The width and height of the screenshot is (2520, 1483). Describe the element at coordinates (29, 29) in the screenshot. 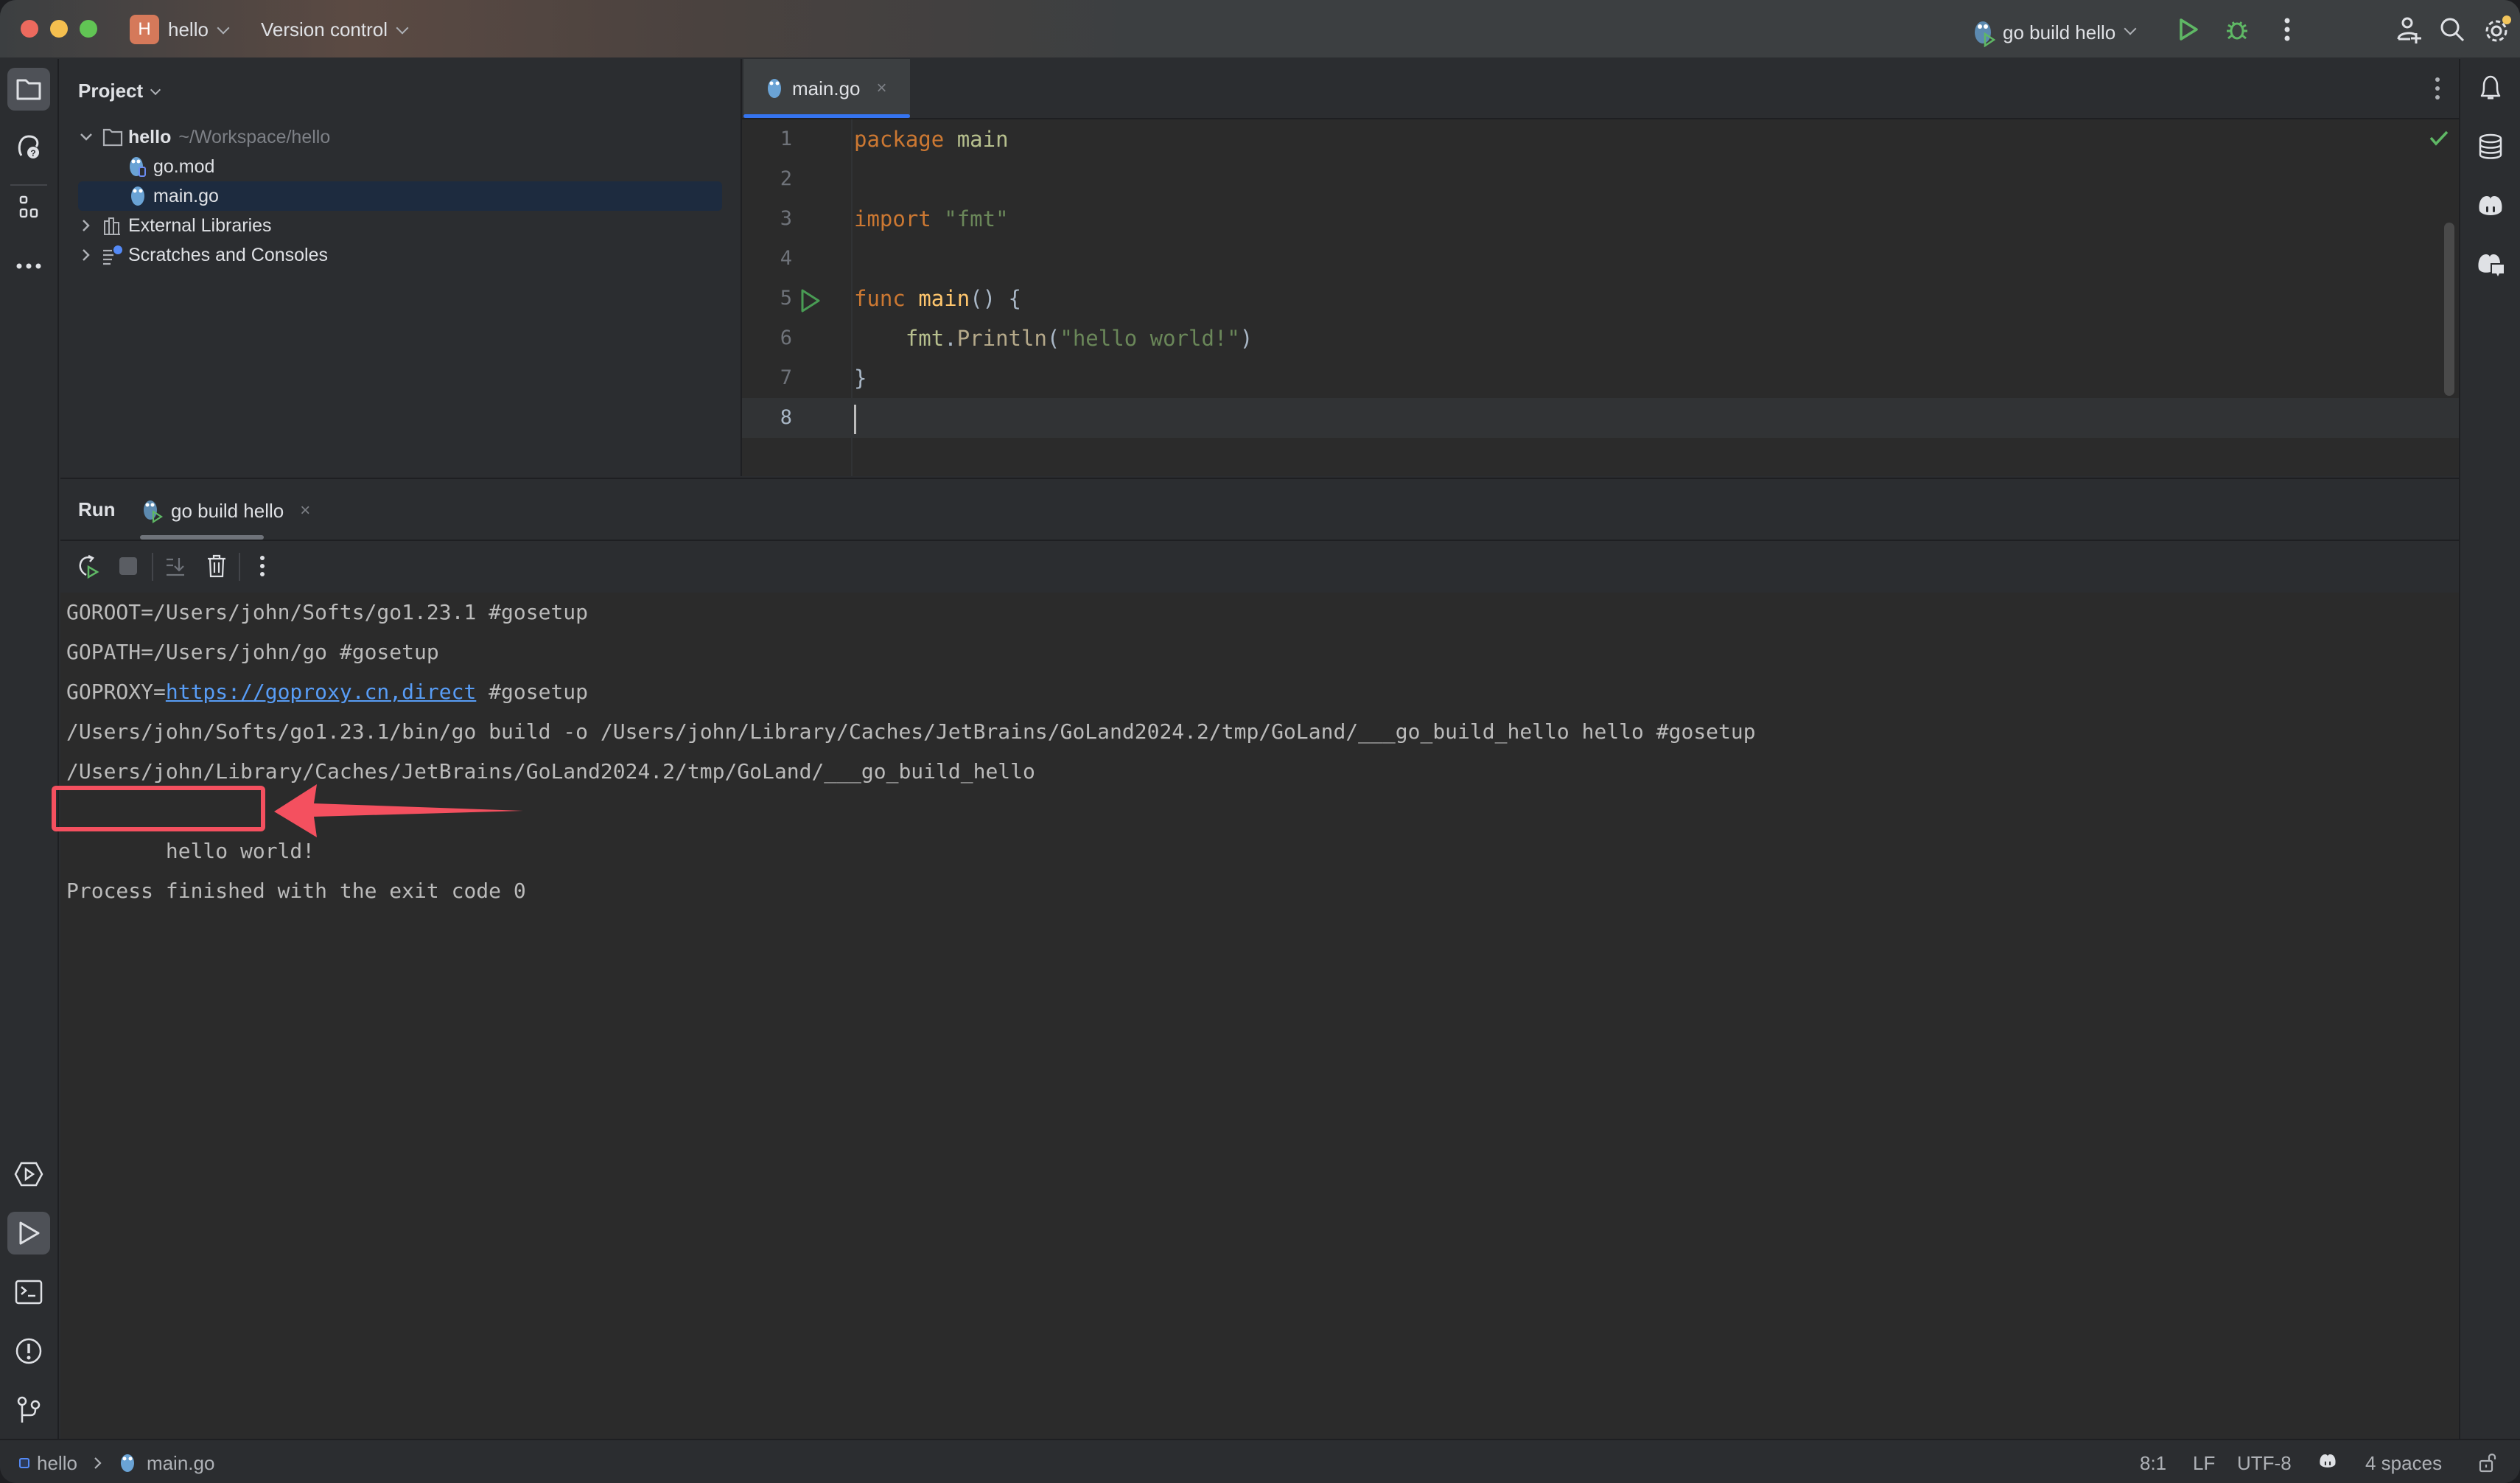

I see `window-close-button` at that location.